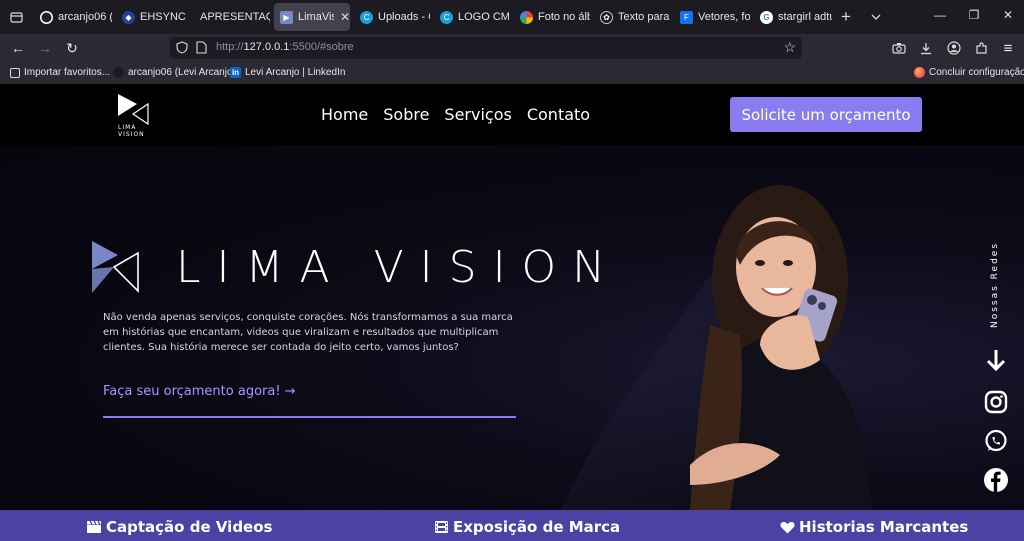  I want to click on shield-icon, so click(182, 50).